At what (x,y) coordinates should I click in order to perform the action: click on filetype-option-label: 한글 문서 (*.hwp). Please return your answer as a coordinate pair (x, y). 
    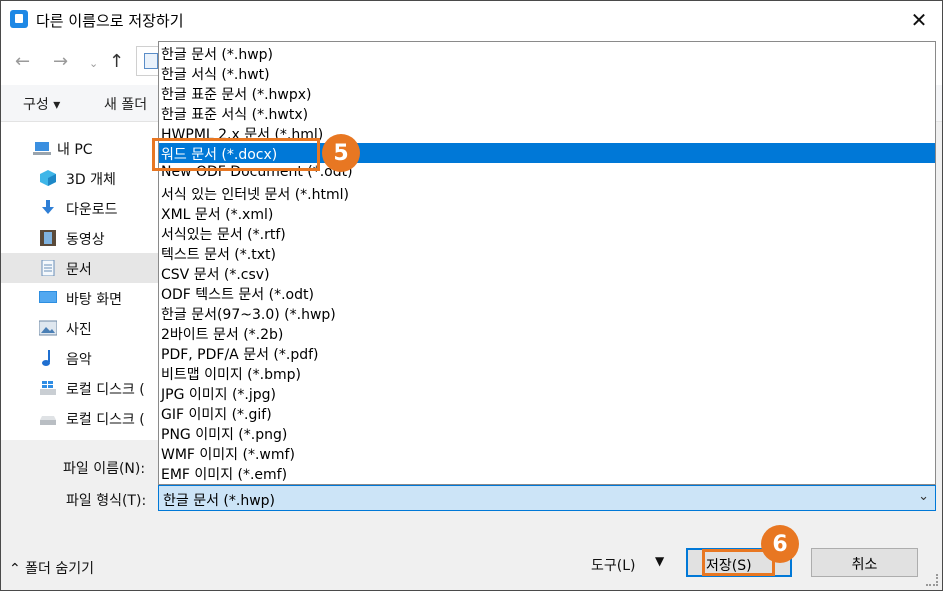
    Looking at the image, I should click on (217, 55).